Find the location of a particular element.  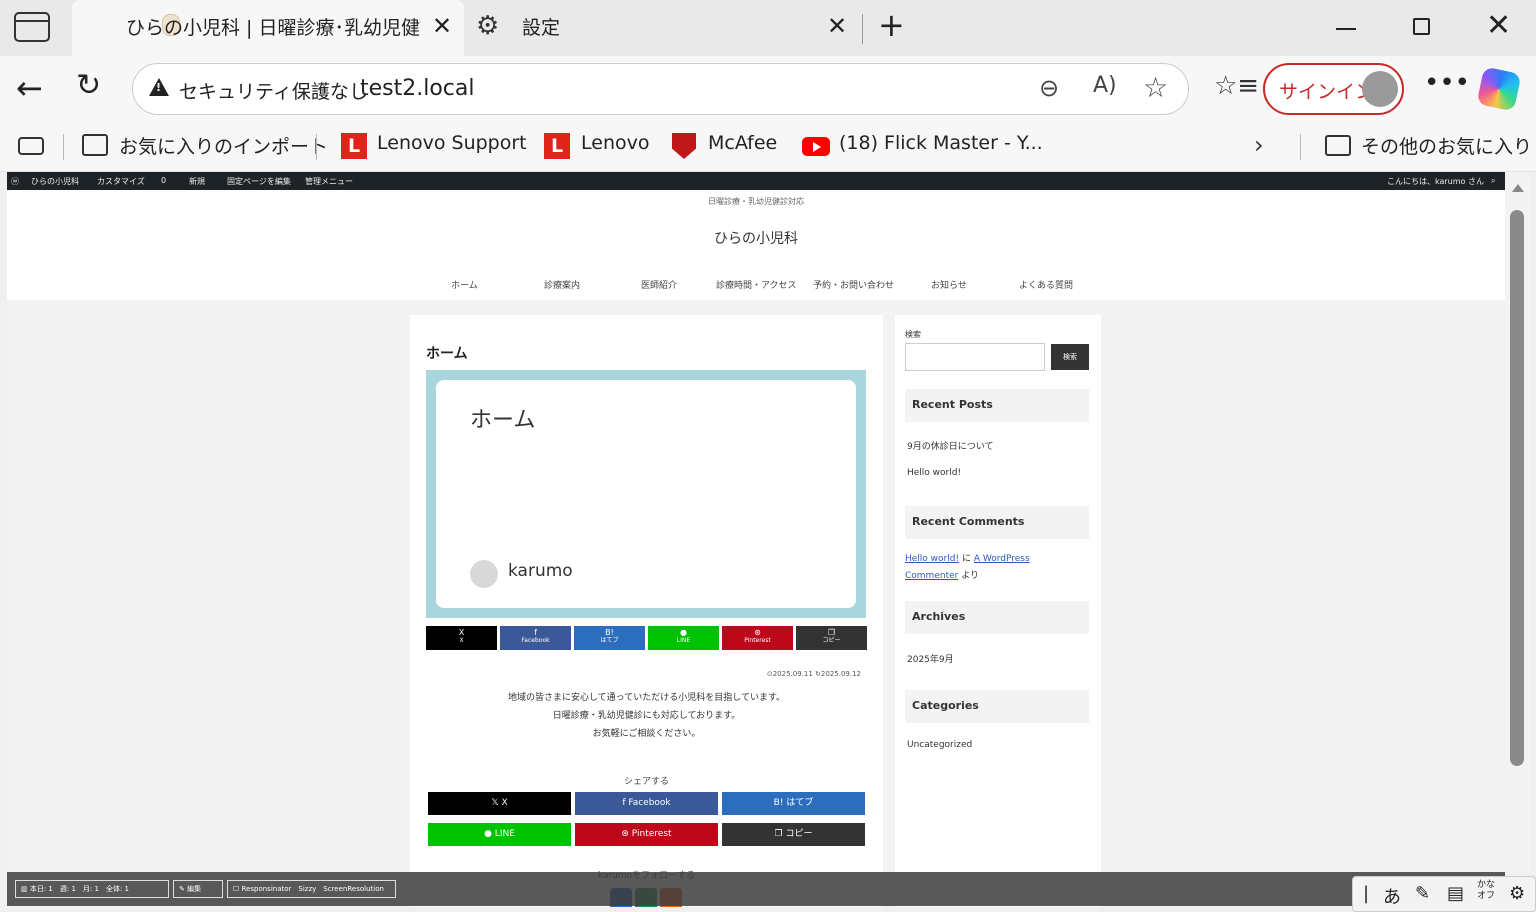

admin-customize: カスタマイズ is located at coordinates (121, 181).